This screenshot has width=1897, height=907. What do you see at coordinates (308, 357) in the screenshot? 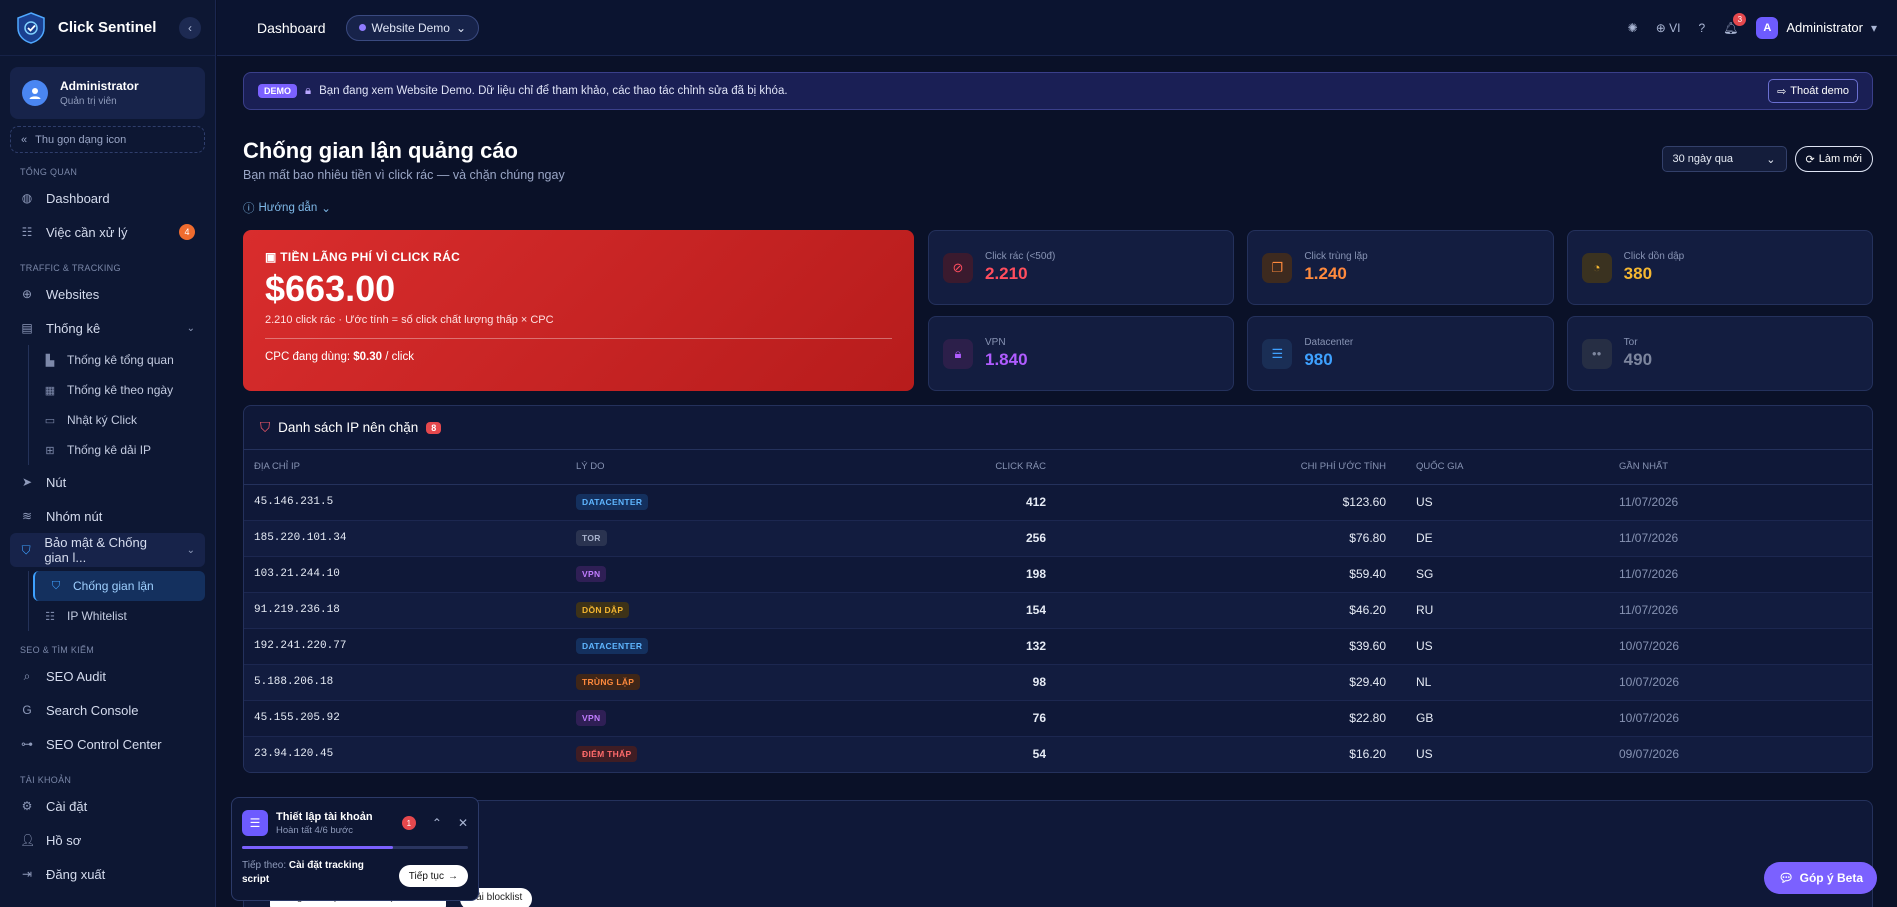
I see `cpc-label: CPC đang dùng:` at bounding box center [308, 357].